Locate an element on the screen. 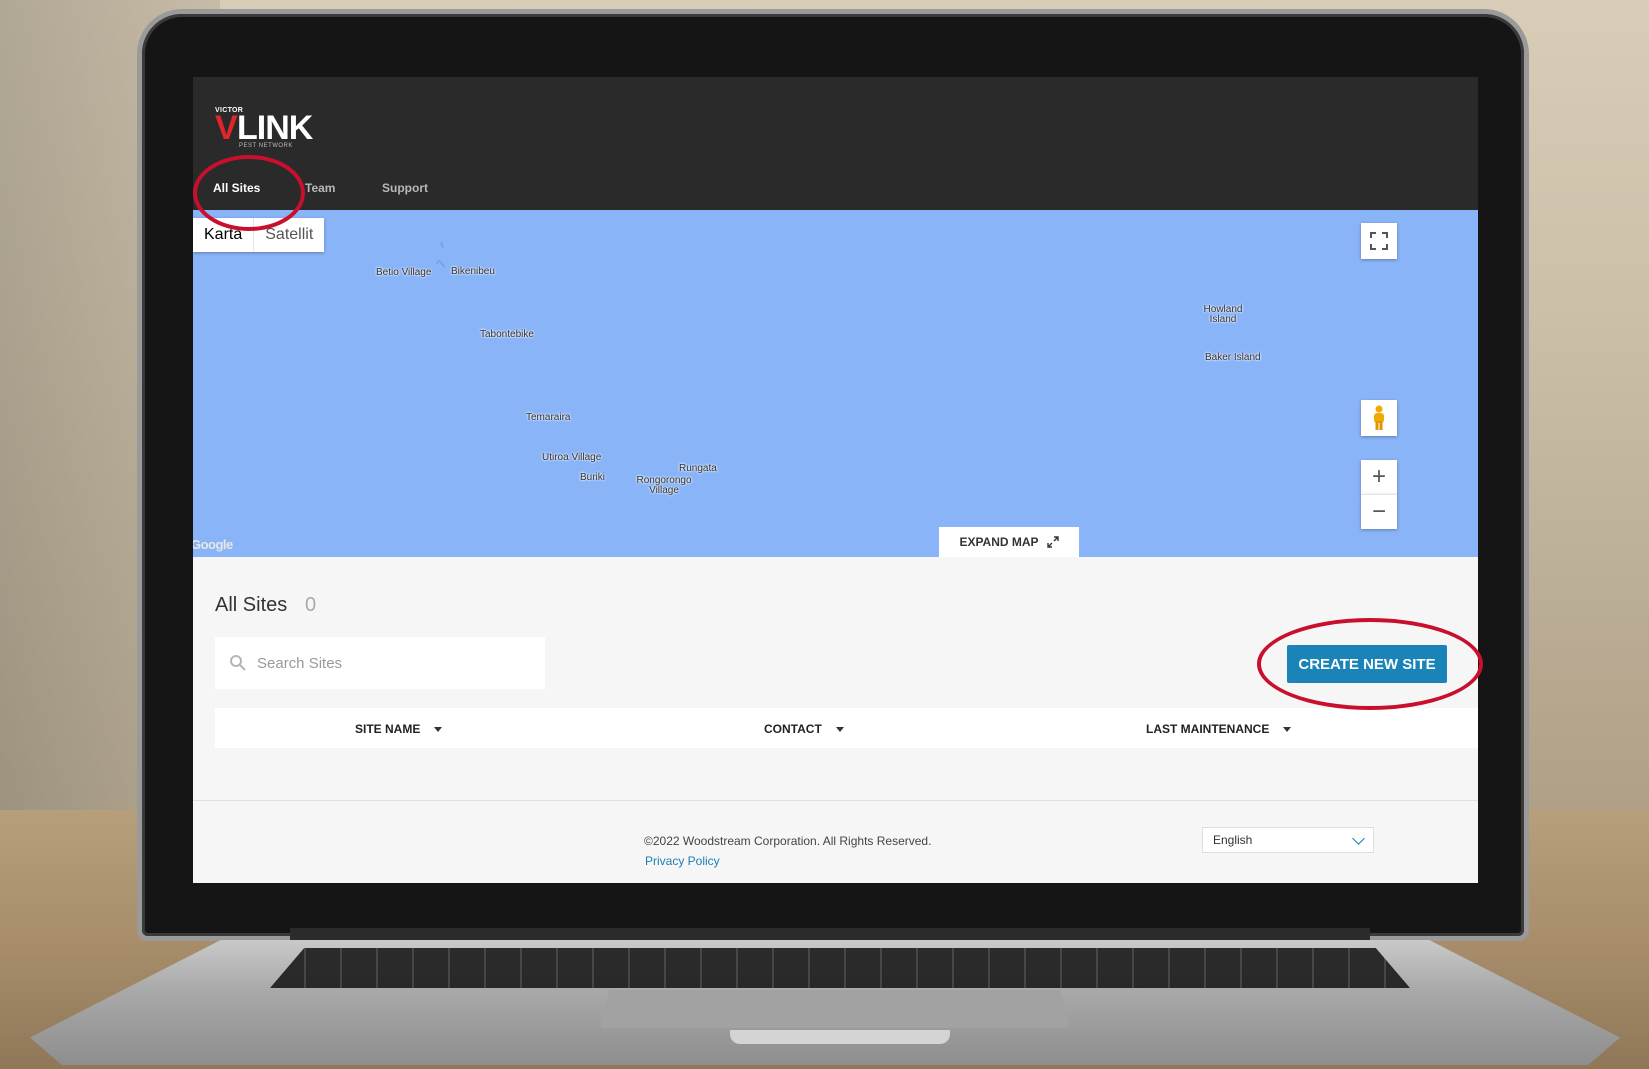 Image resolution: width=1649 pixels, height=1069 pixels. footer-divider is located at coordinates (835, 800).